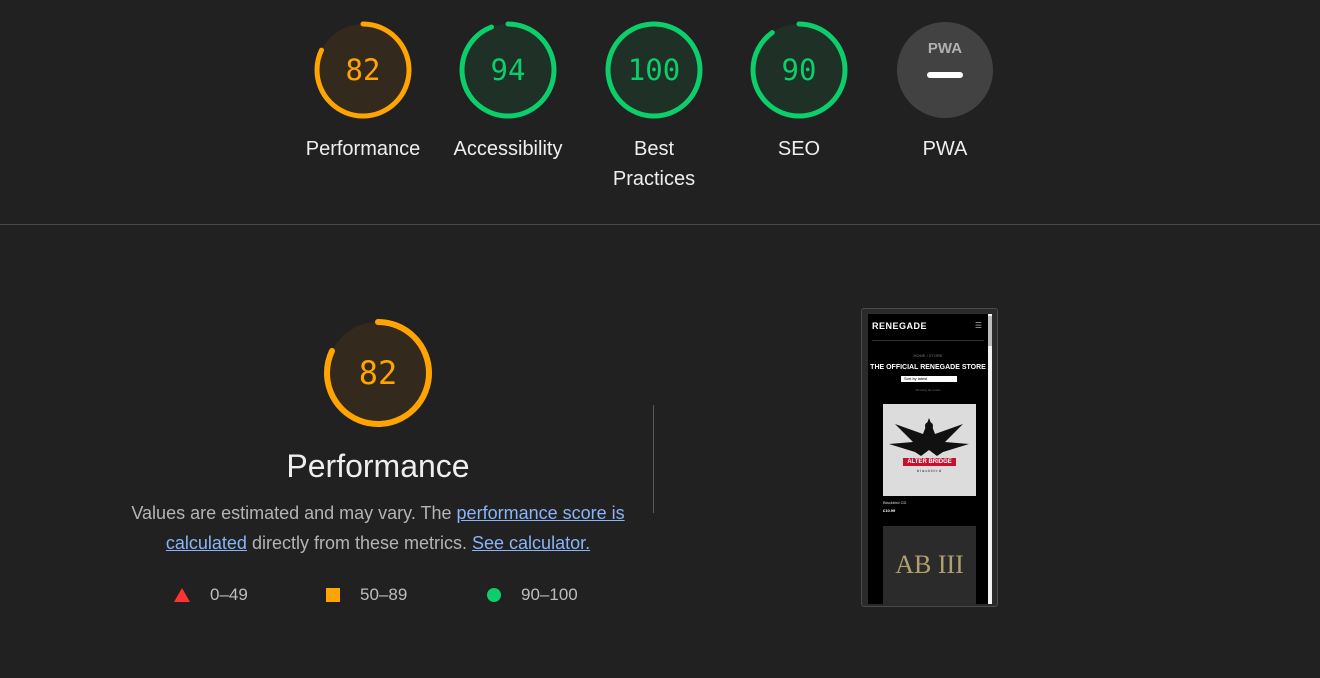 This screenshot has width=1320, height=678. I want to click on vertical-divider, so click(653, 459).